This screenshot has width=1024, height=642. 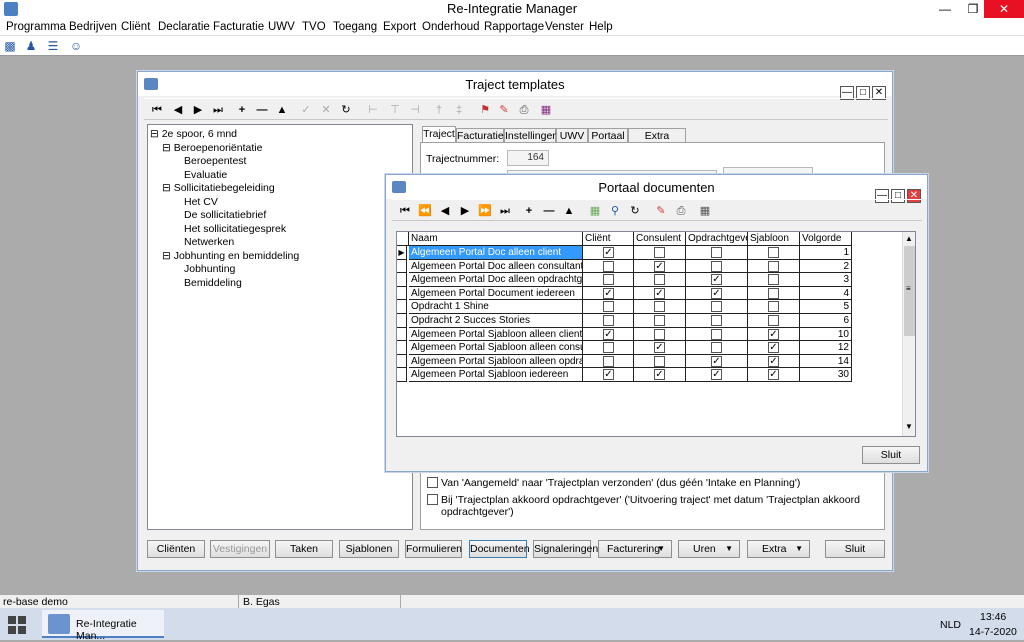 What do you see at coordinates (717, 239) in the screenshot?
I see `col-opdrachtgever: Opdrachtgever` at bounding box center [717, 239].